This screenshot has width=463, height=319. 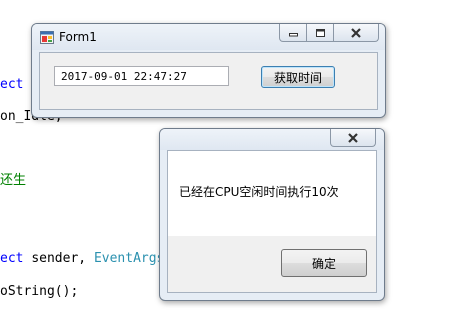 I want to click on maximize-icon, so click(x=320, y=32).